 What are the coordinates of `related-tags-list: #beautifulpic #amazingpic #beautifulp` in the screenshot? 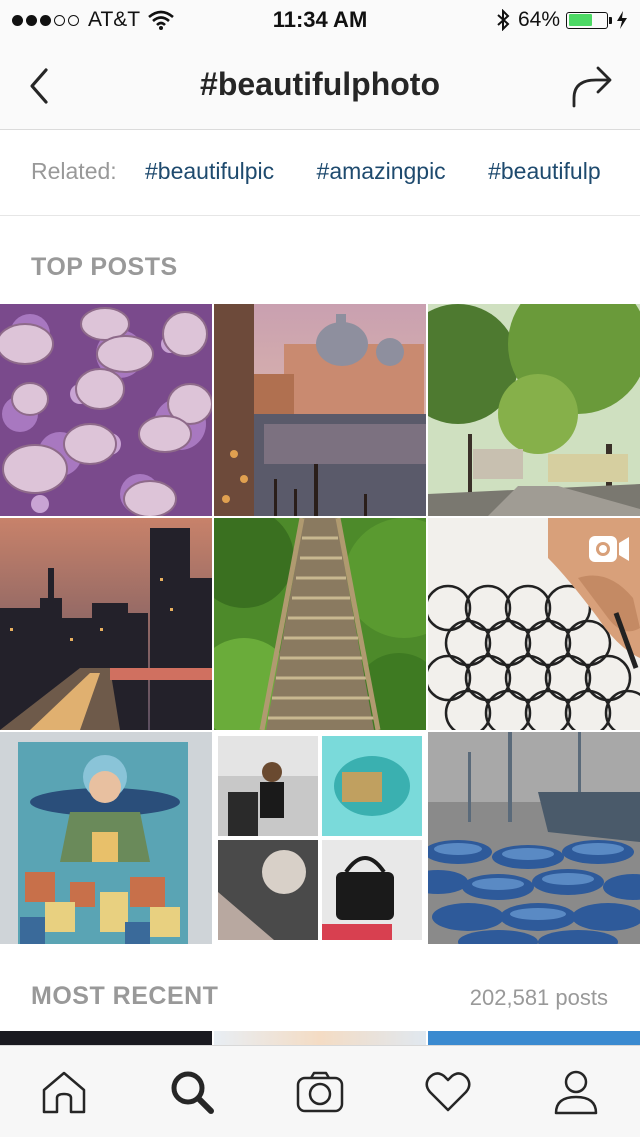 It's located at (391, 171).